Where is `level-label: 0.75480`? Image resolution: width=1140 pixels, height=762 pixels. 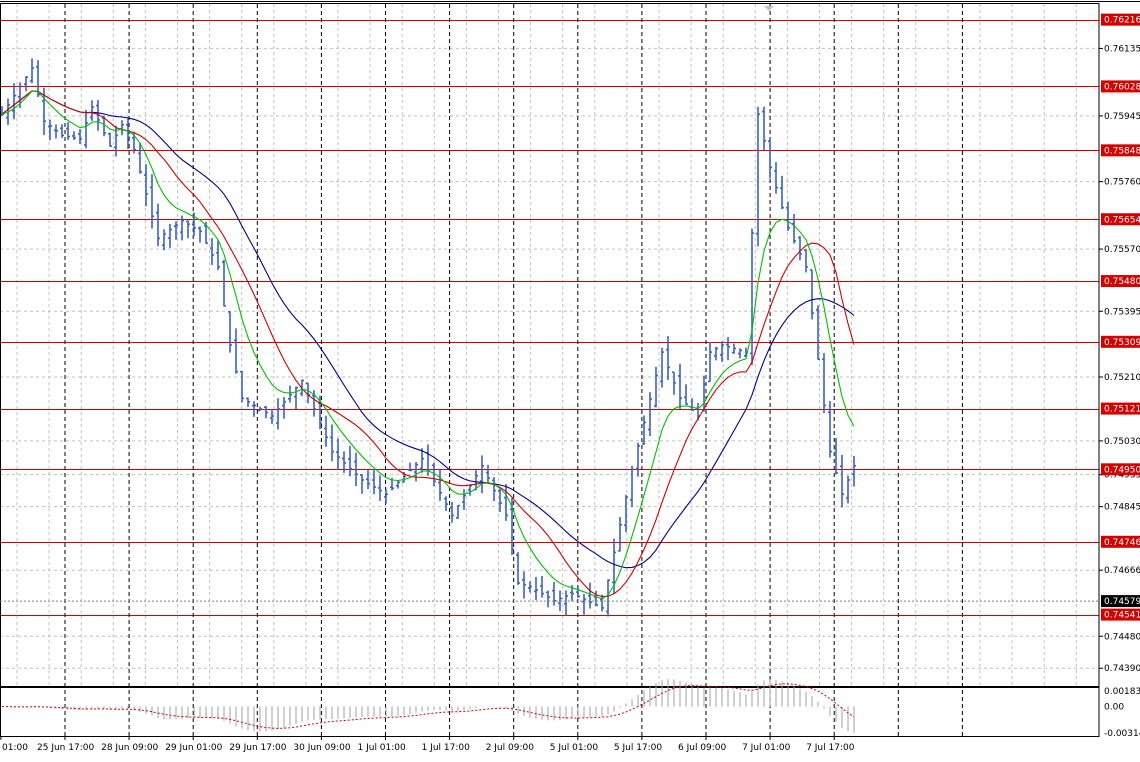
level-label: 0.75480 is located at coordinates (1122, 282).